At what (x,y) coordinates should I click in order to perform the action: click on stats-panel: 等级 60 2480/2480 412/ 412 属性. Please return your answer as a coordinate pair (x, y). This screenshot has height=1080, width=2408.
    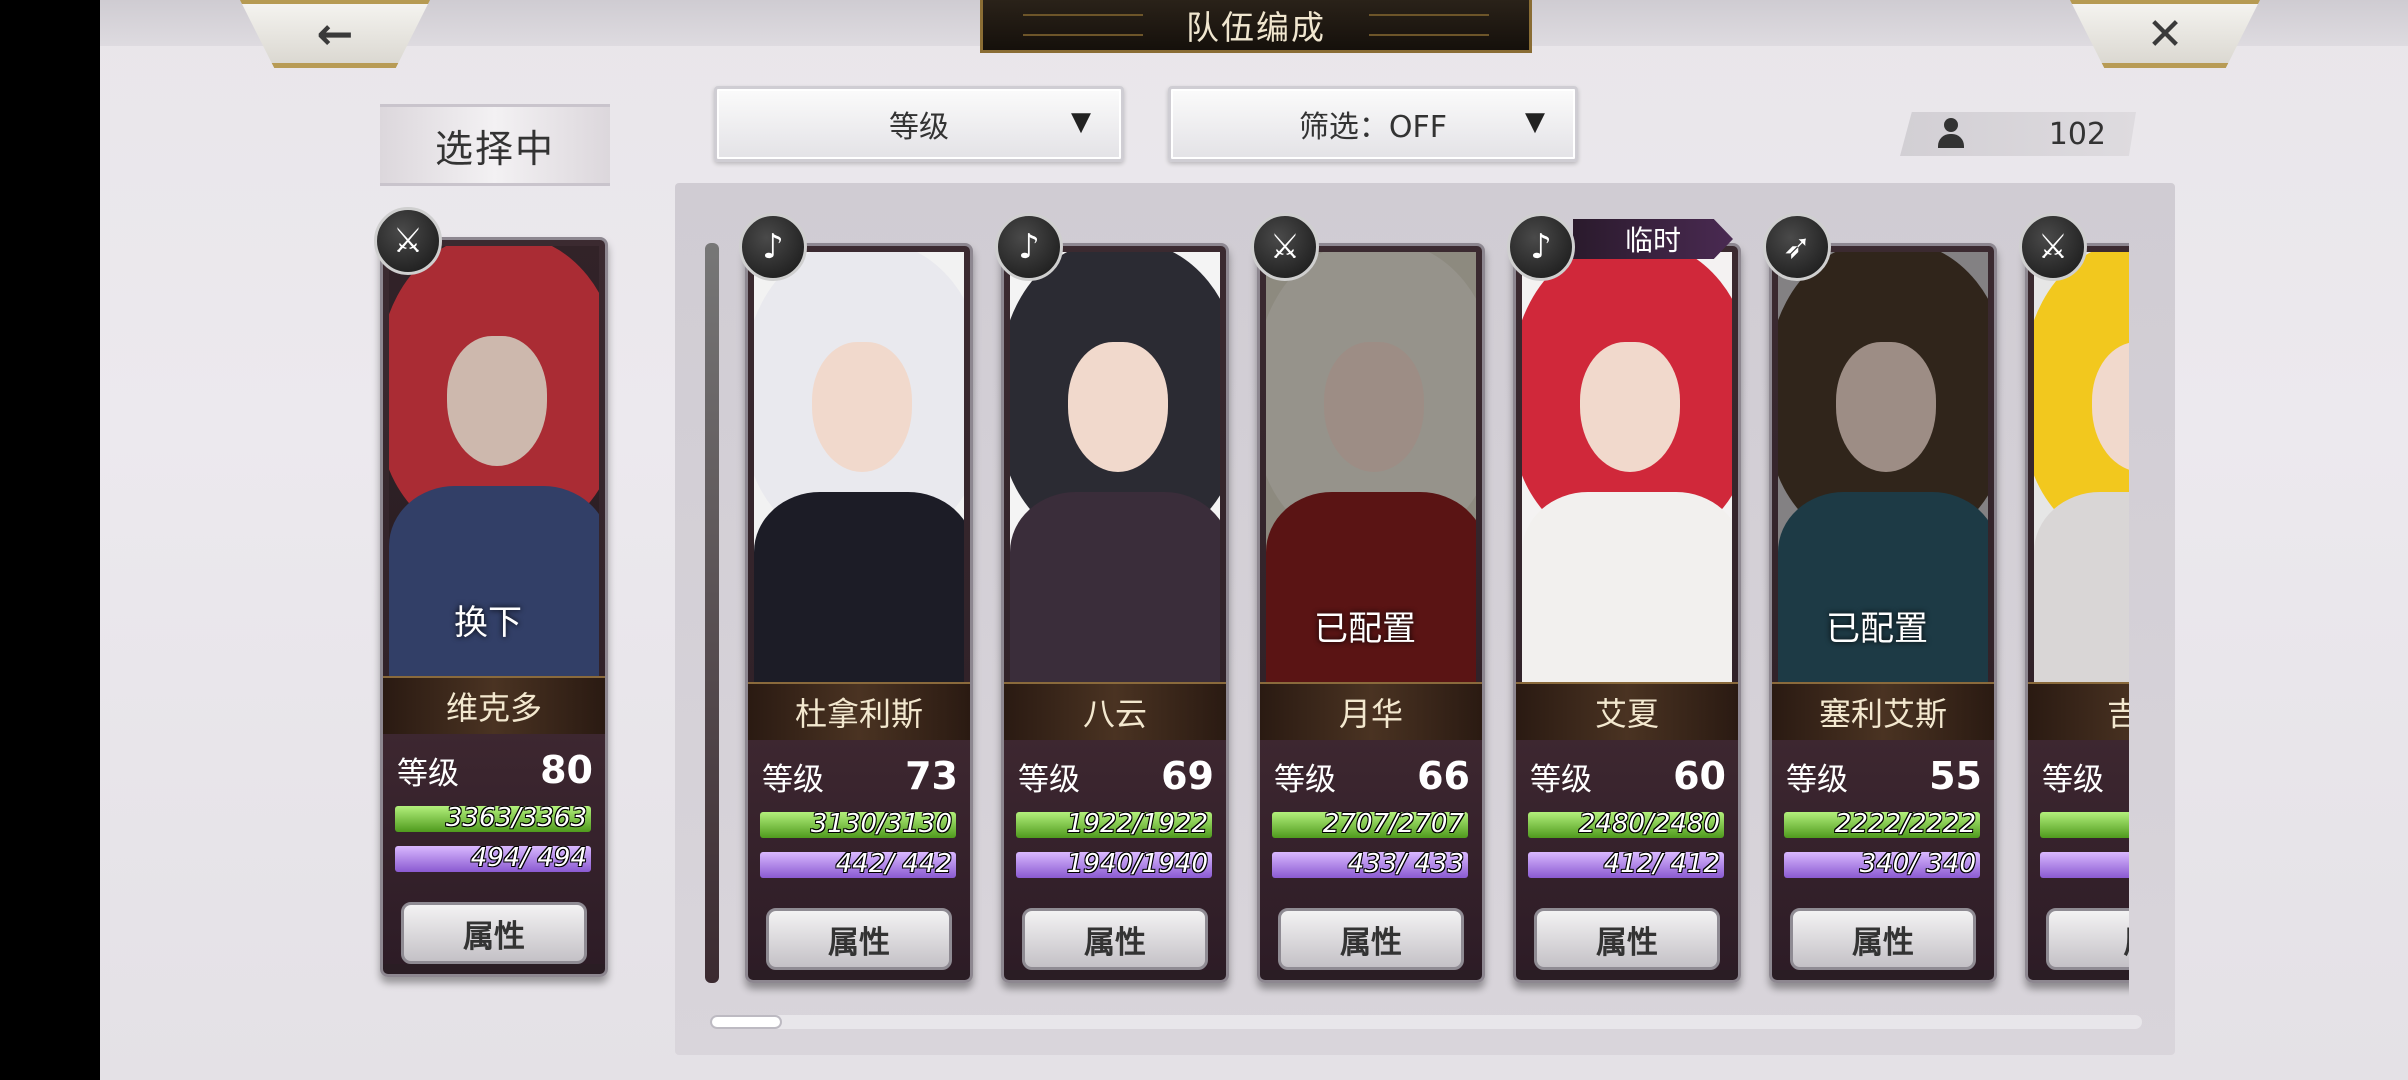
    Looking at the image, I should click on (1627, 855).